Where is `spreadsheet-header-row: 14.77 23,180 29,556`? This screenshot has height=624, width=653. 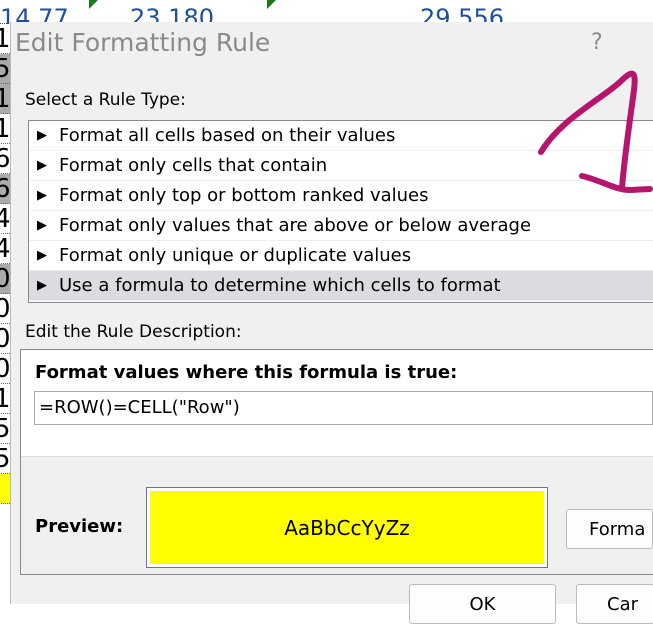
spreadsheet-header-row: 14.77 23,180 29,556 is located at coordinates (326, 16).